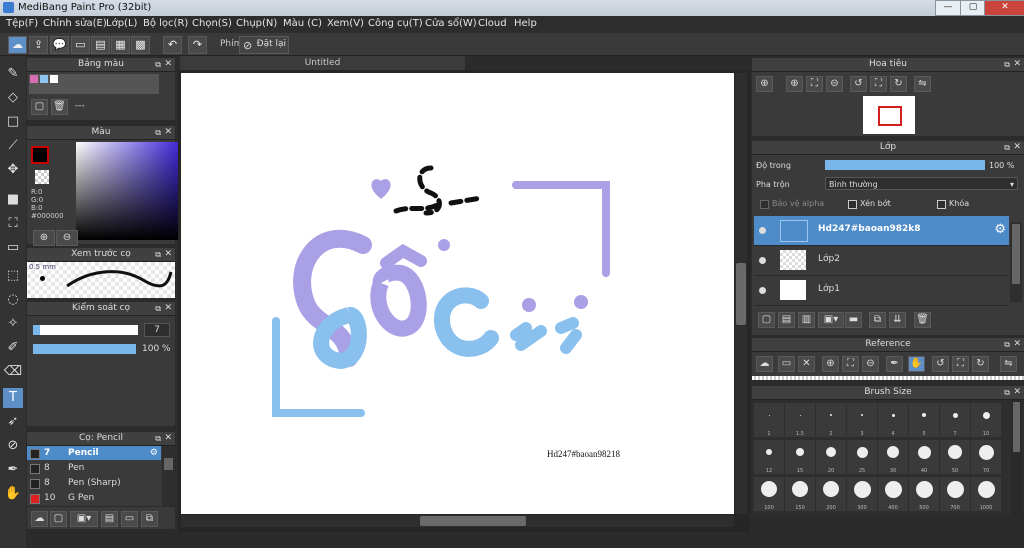 Image resolution: width=1024 pixels, height=548 pixels. What do you see at coordinates (473, 521) in the screenshot?
I see `horizontal-scroll-thumb` at bounding box center [473, 521].